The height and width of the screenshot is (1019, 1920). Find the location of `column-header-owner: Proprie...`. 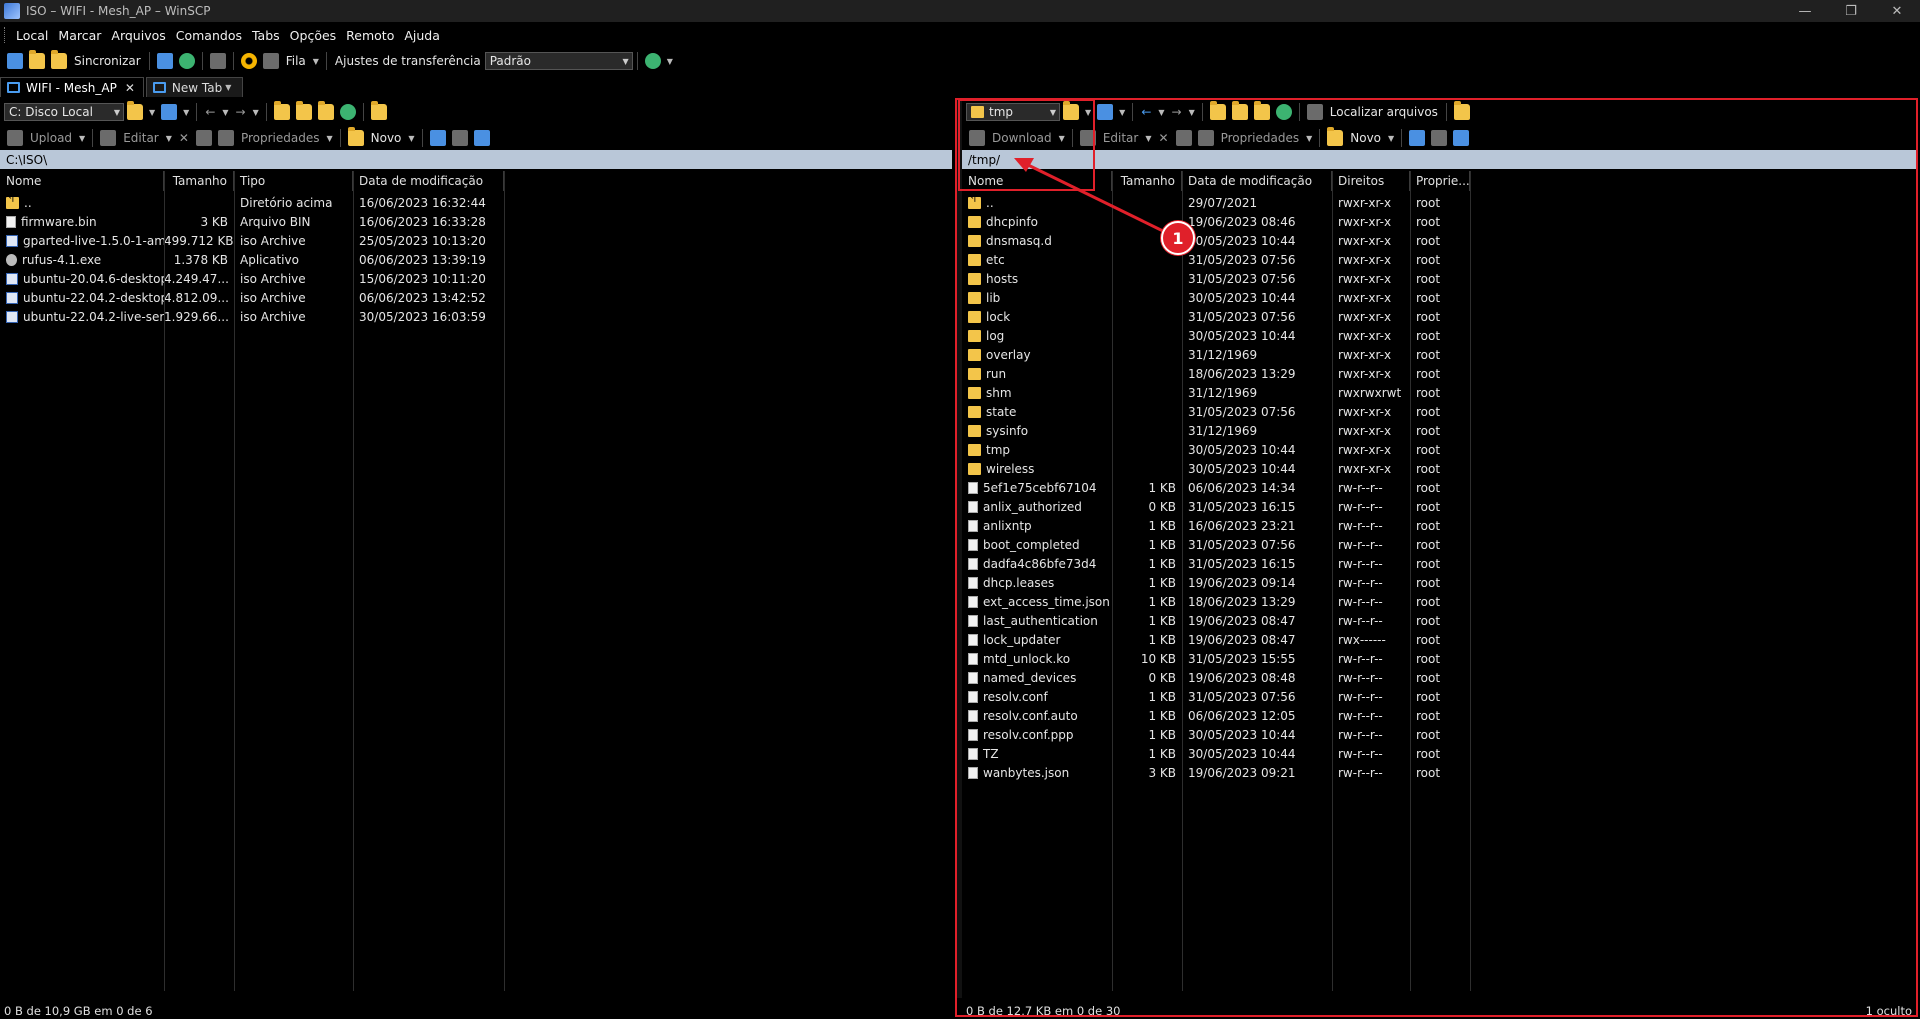

column-header-owner: Proprie... is located at coordinates (1440, 181).